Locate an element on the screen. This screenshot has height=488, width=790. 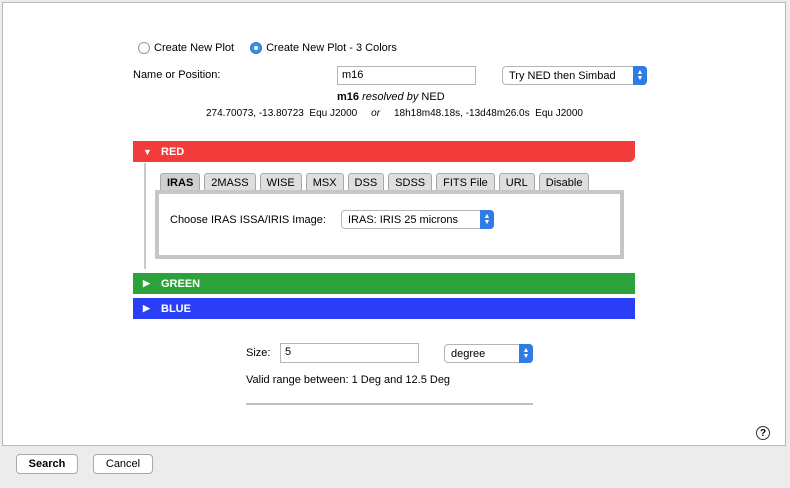
band-green-header: ▶ GREEN is located at coordinates (384, 283).